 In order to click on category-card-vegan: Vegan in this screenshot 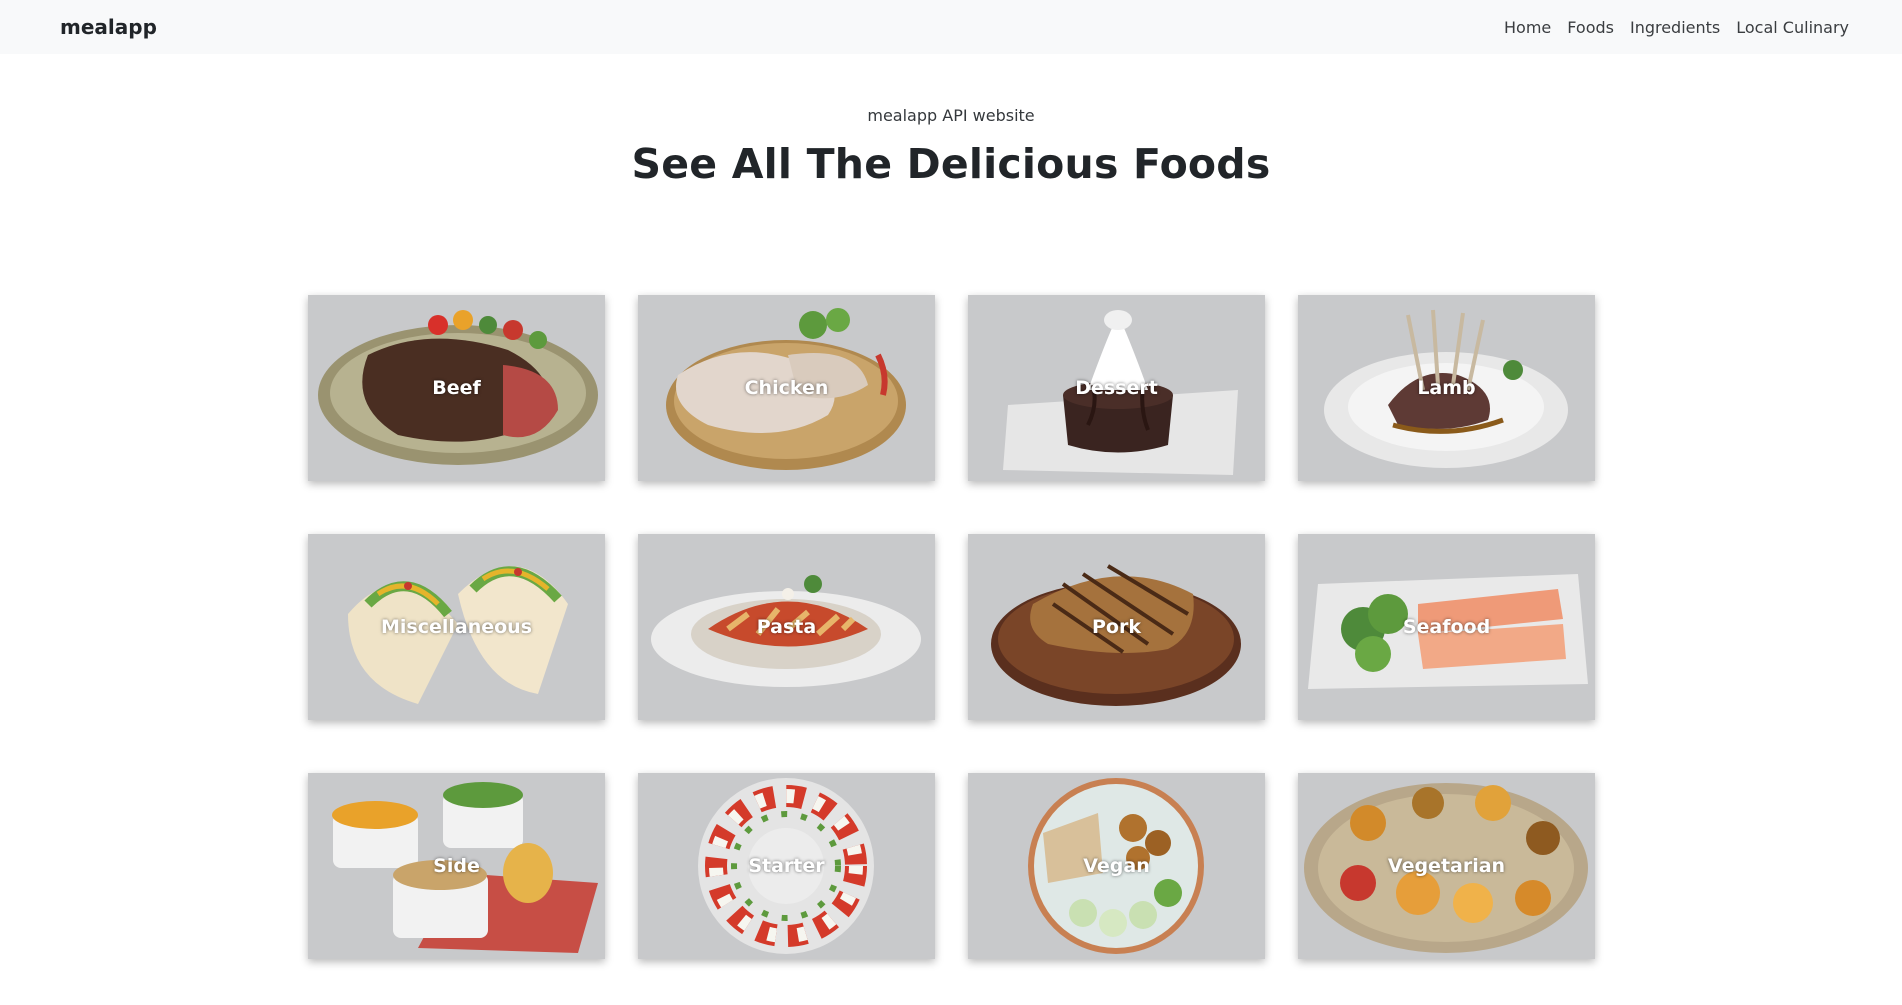, I will do `click(1116, 866)`.